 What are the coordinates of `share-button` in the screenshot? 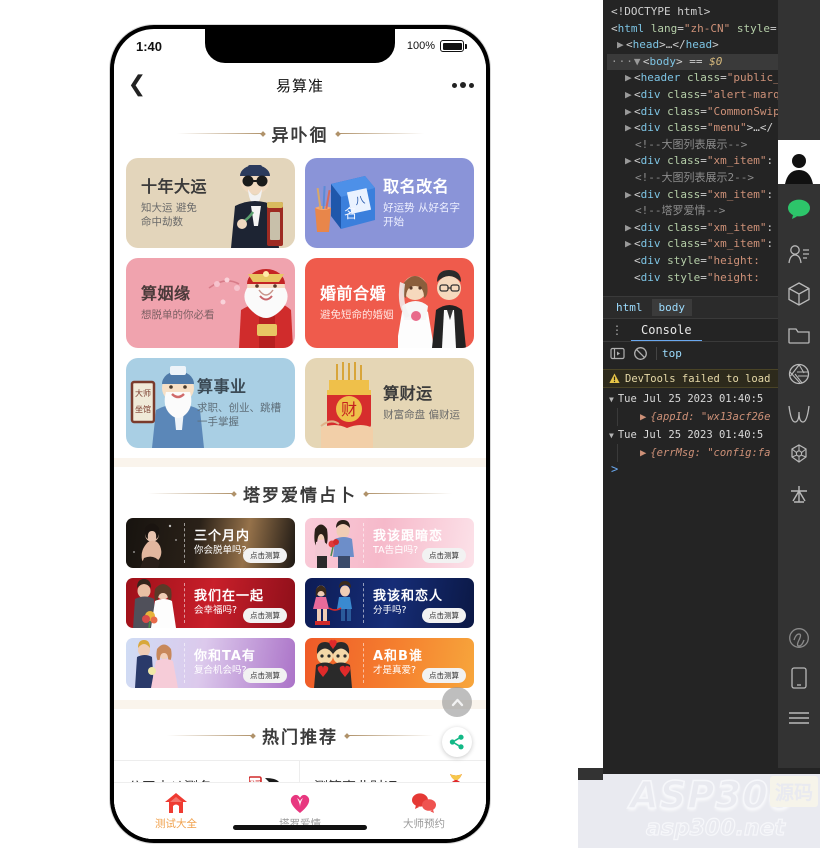 It's located at (457, 742).